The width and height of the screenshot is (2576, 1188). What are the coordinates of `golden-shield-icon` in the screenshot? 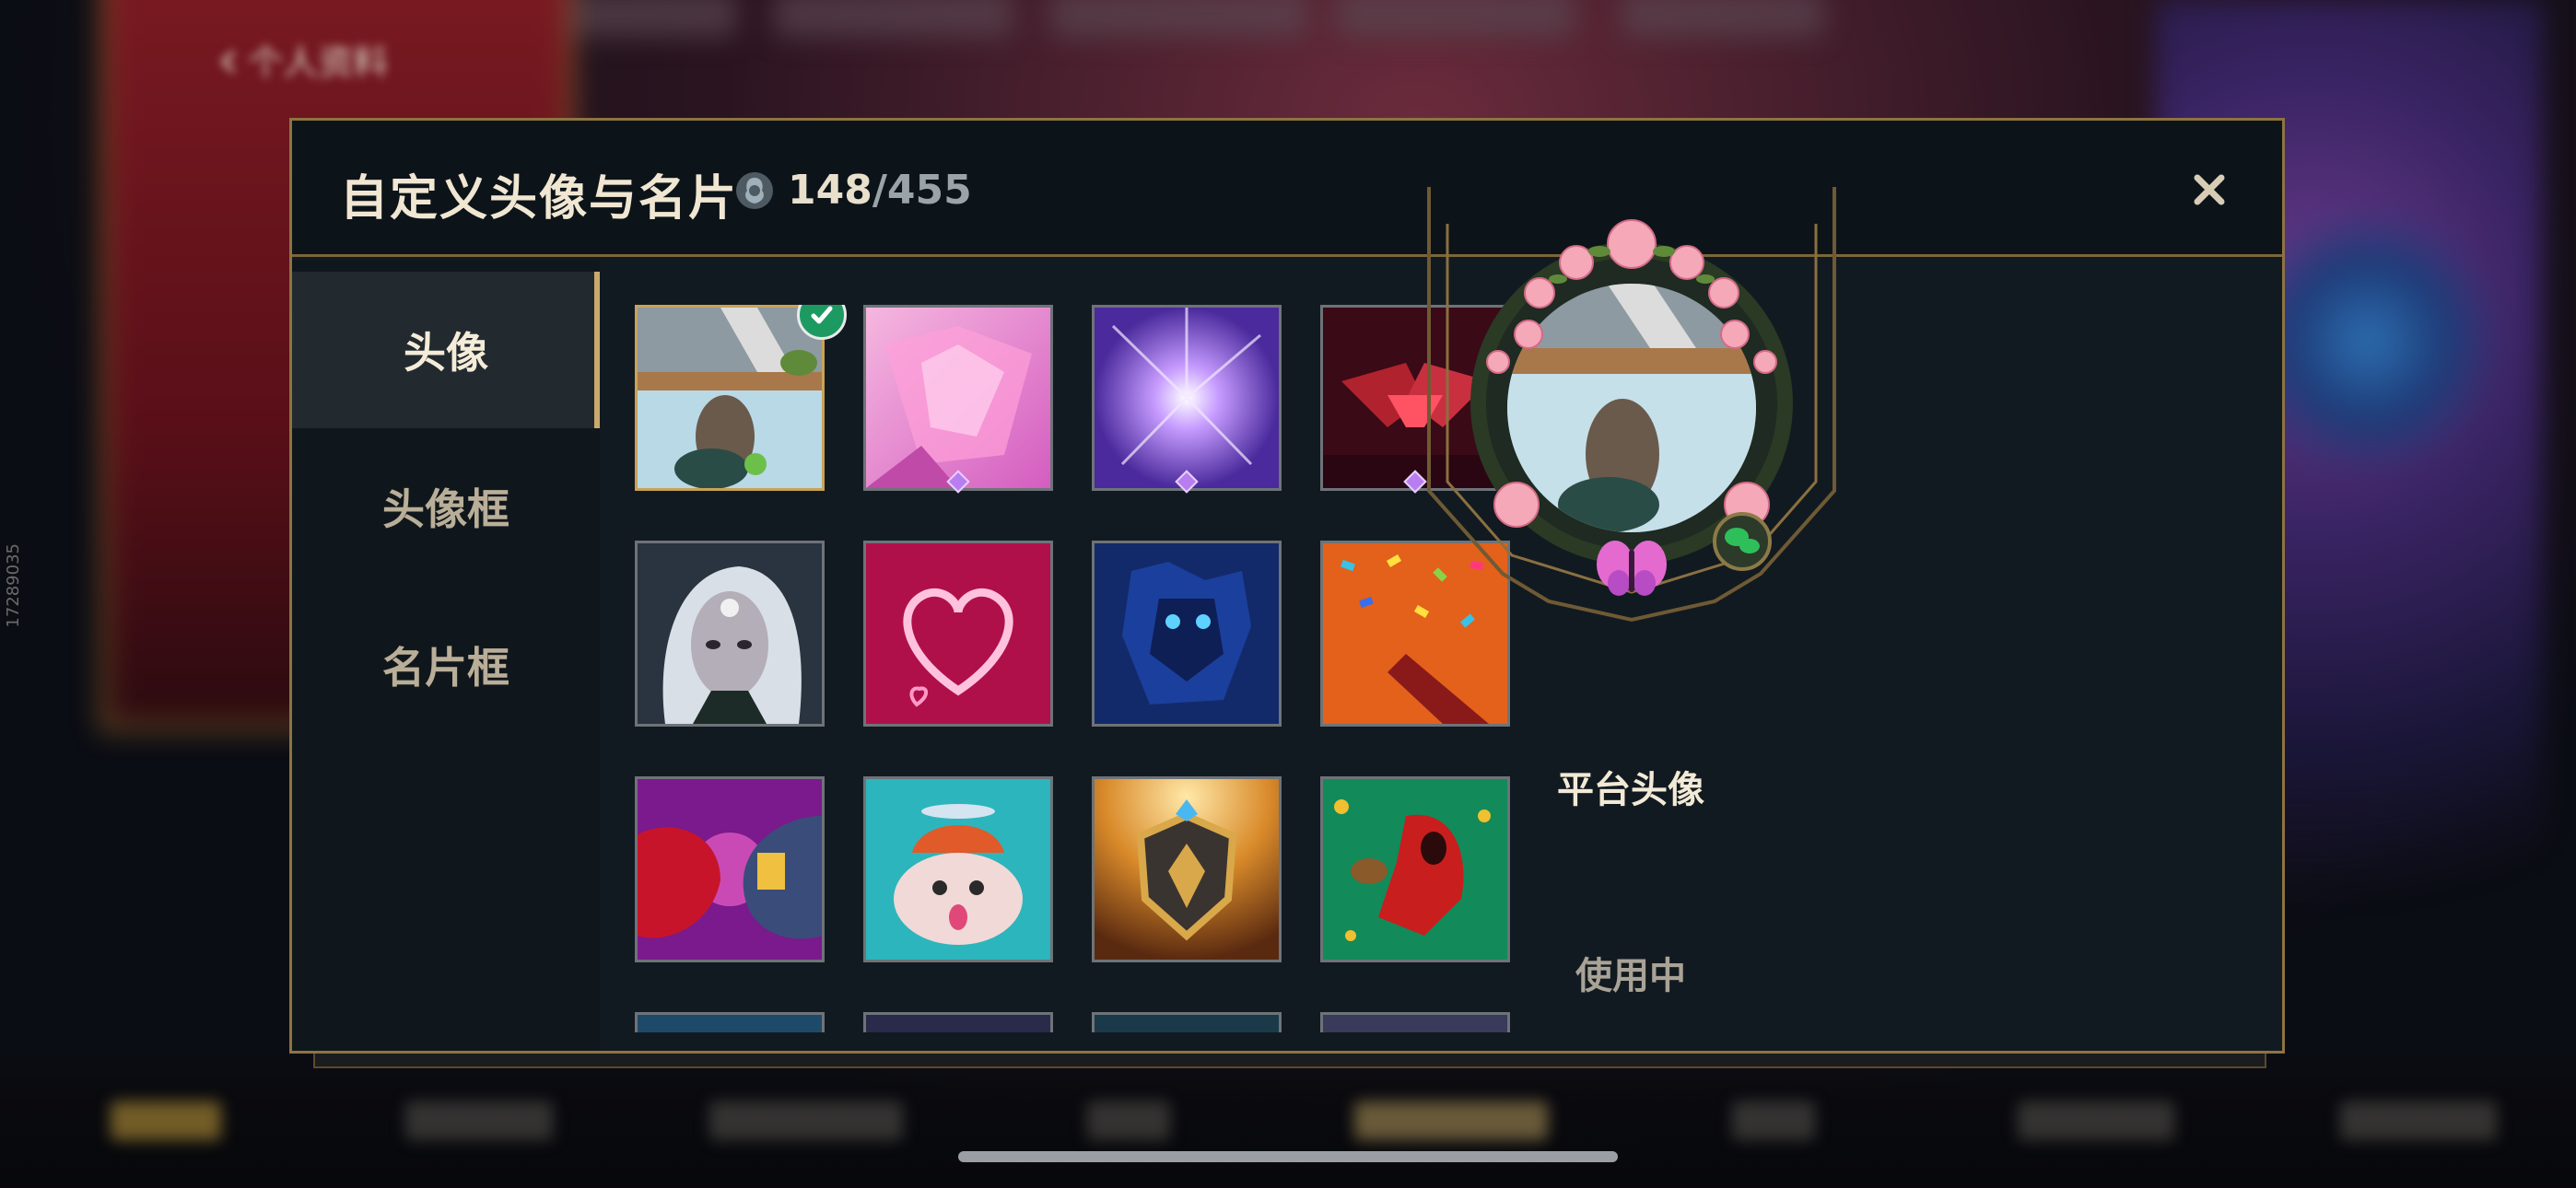 It's located at (1187, 869).